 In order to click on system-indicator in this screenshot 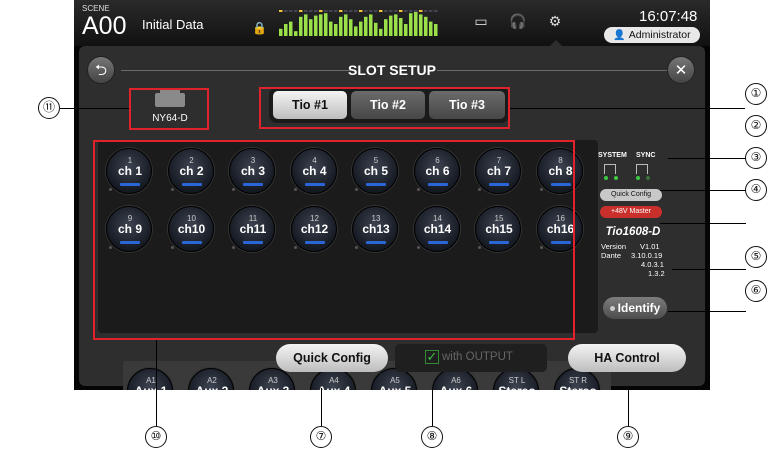, I will do `click(610, 169)`.